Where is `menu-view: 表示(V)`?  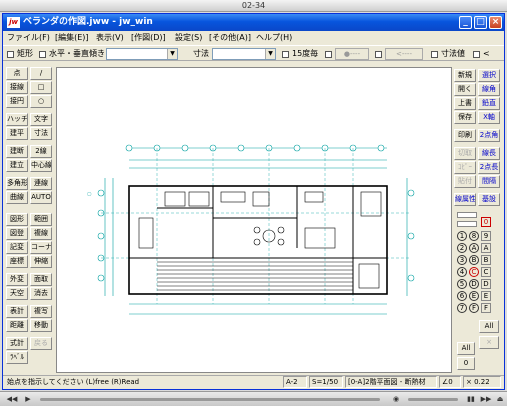
menu-view: 表示(V) is located at coordinates (110, 38).